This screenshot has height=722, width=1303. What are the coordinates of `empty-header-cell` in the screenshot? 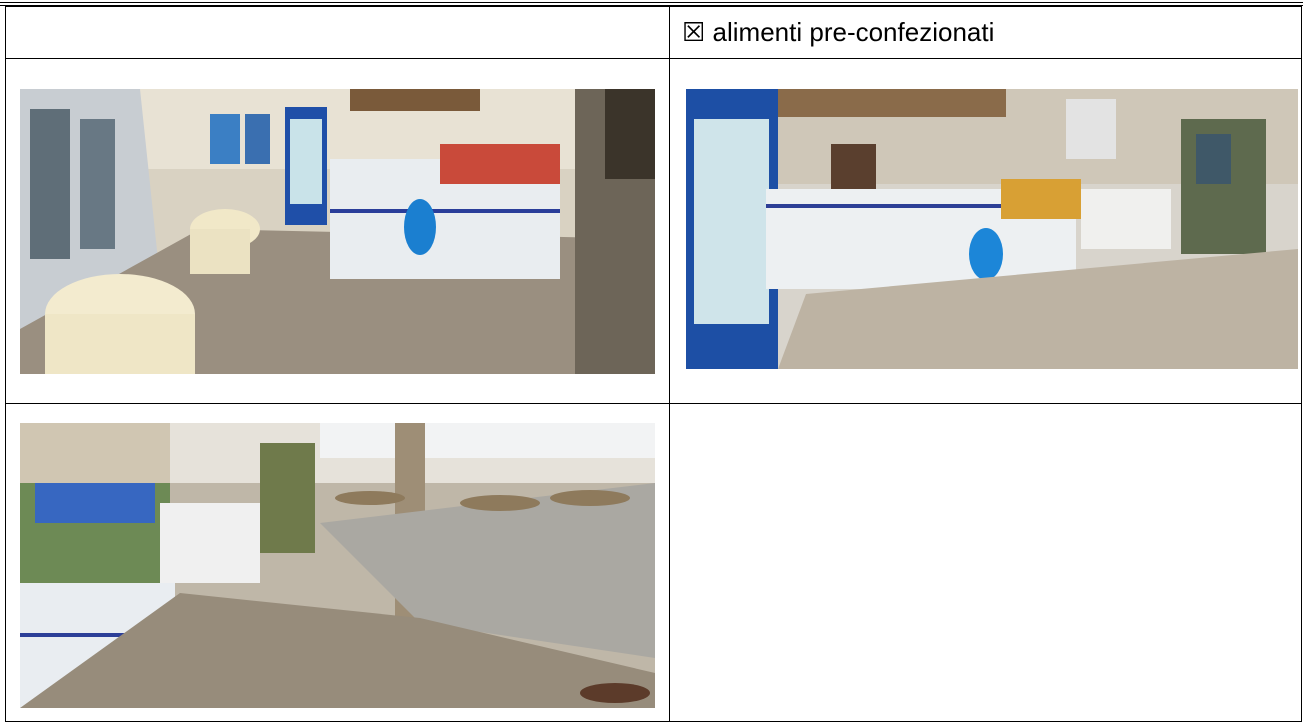 It's located at (337, 32).